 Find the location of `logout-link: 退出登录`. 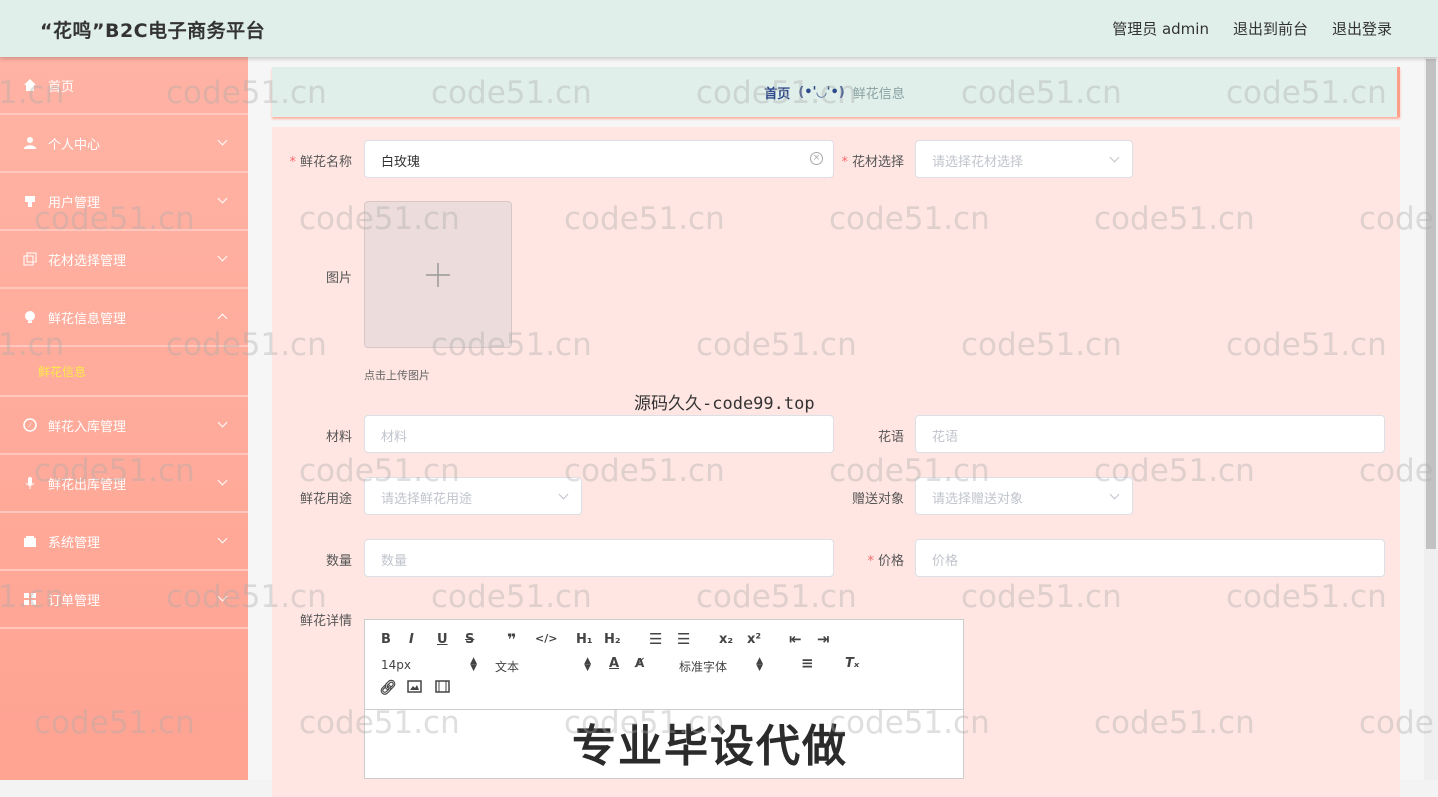

logout-link: 退出登录 is located at coordinates (1362, 28).